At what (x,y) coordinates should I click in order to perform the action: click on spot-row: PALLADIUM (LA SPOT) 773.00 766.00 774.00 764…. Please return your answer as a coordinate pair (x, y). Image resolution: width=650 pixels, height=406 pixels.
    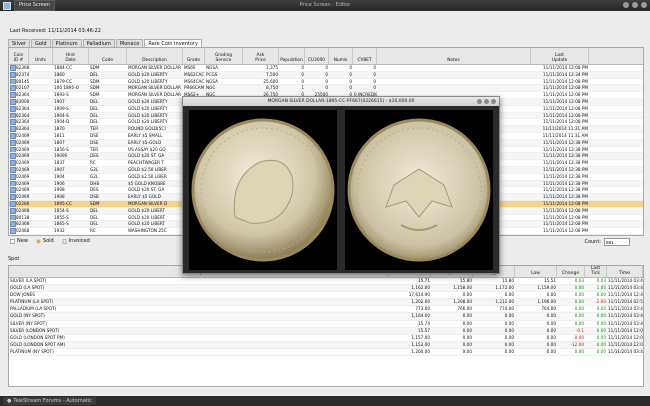
    Looking at the image, I should click on (326, 310).